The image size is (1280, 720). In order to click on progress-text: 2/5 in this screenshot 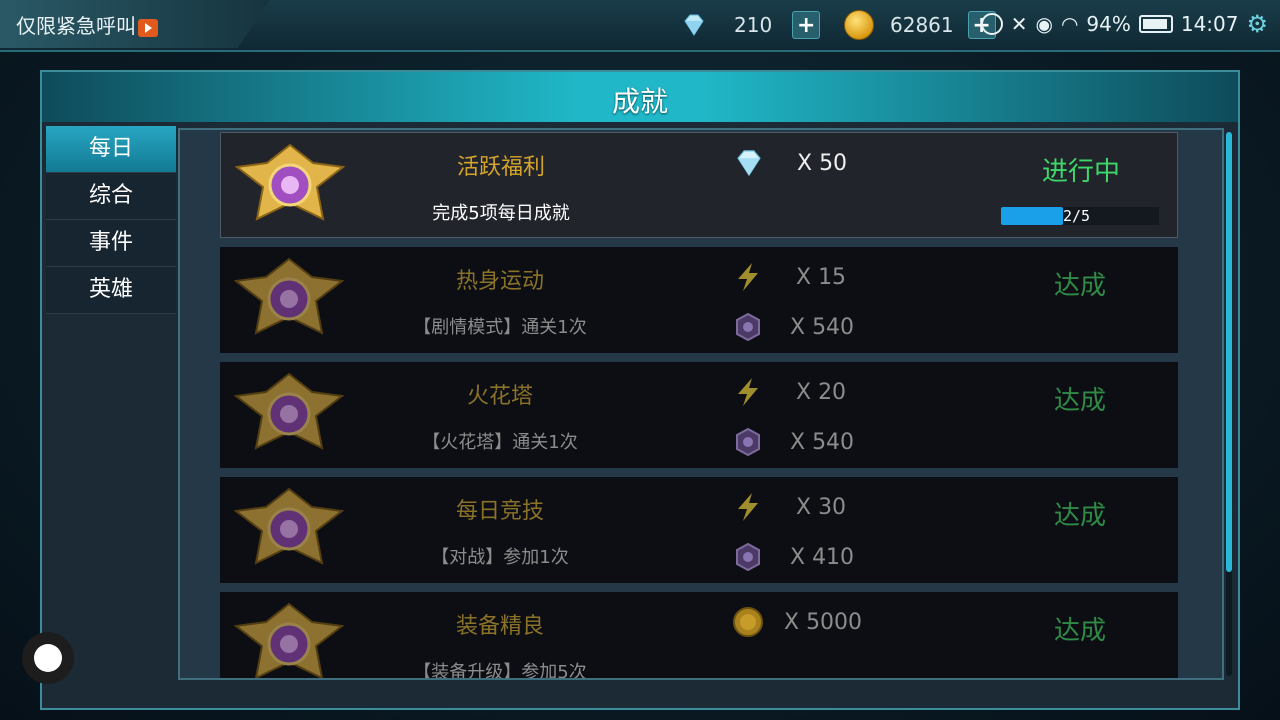, I will do `click(1077, 216)`.